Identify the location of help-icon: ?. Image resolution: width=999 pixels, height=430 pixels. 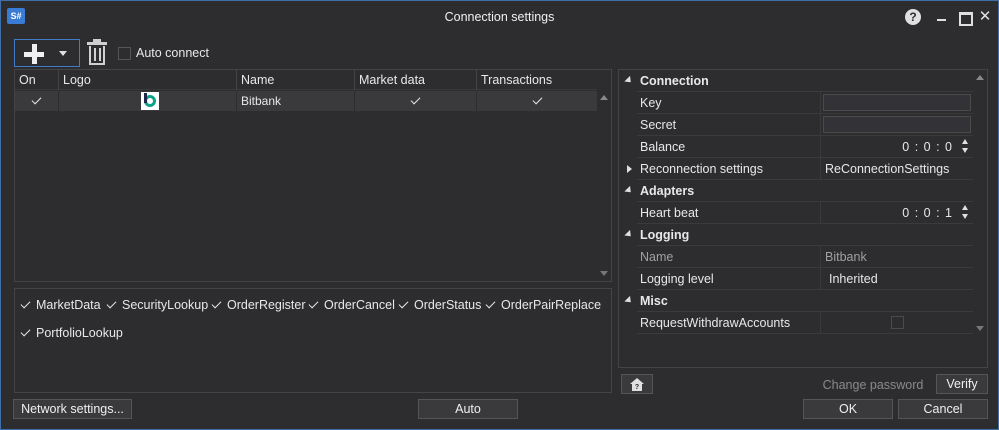
(913, 17).